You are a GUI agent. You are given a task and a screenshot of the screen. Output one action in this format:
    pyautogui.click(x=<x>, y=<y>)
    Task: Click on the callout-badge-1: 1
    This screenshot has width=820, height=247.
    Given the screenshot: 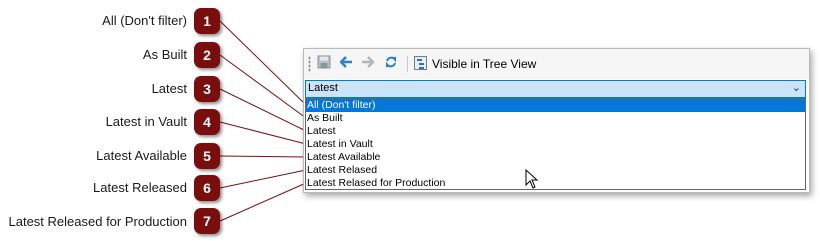 What is the action you would take?
    pyautogui.click(x=207, y=21)
    